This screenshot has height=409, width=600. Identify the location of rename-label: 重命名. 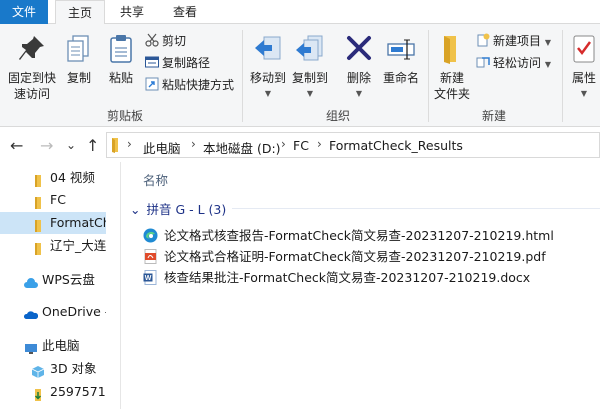
(400, 78).